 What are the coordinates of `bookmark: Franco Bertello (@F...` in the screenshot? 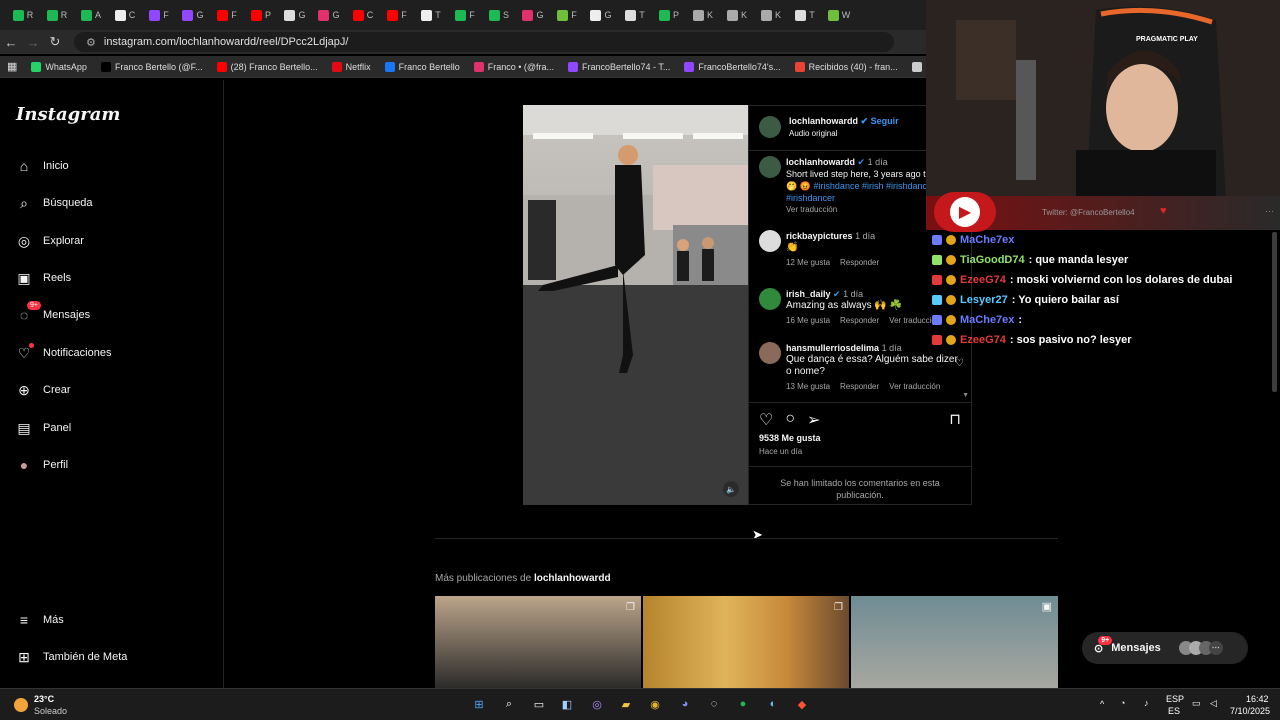 It's located at (152, 66).